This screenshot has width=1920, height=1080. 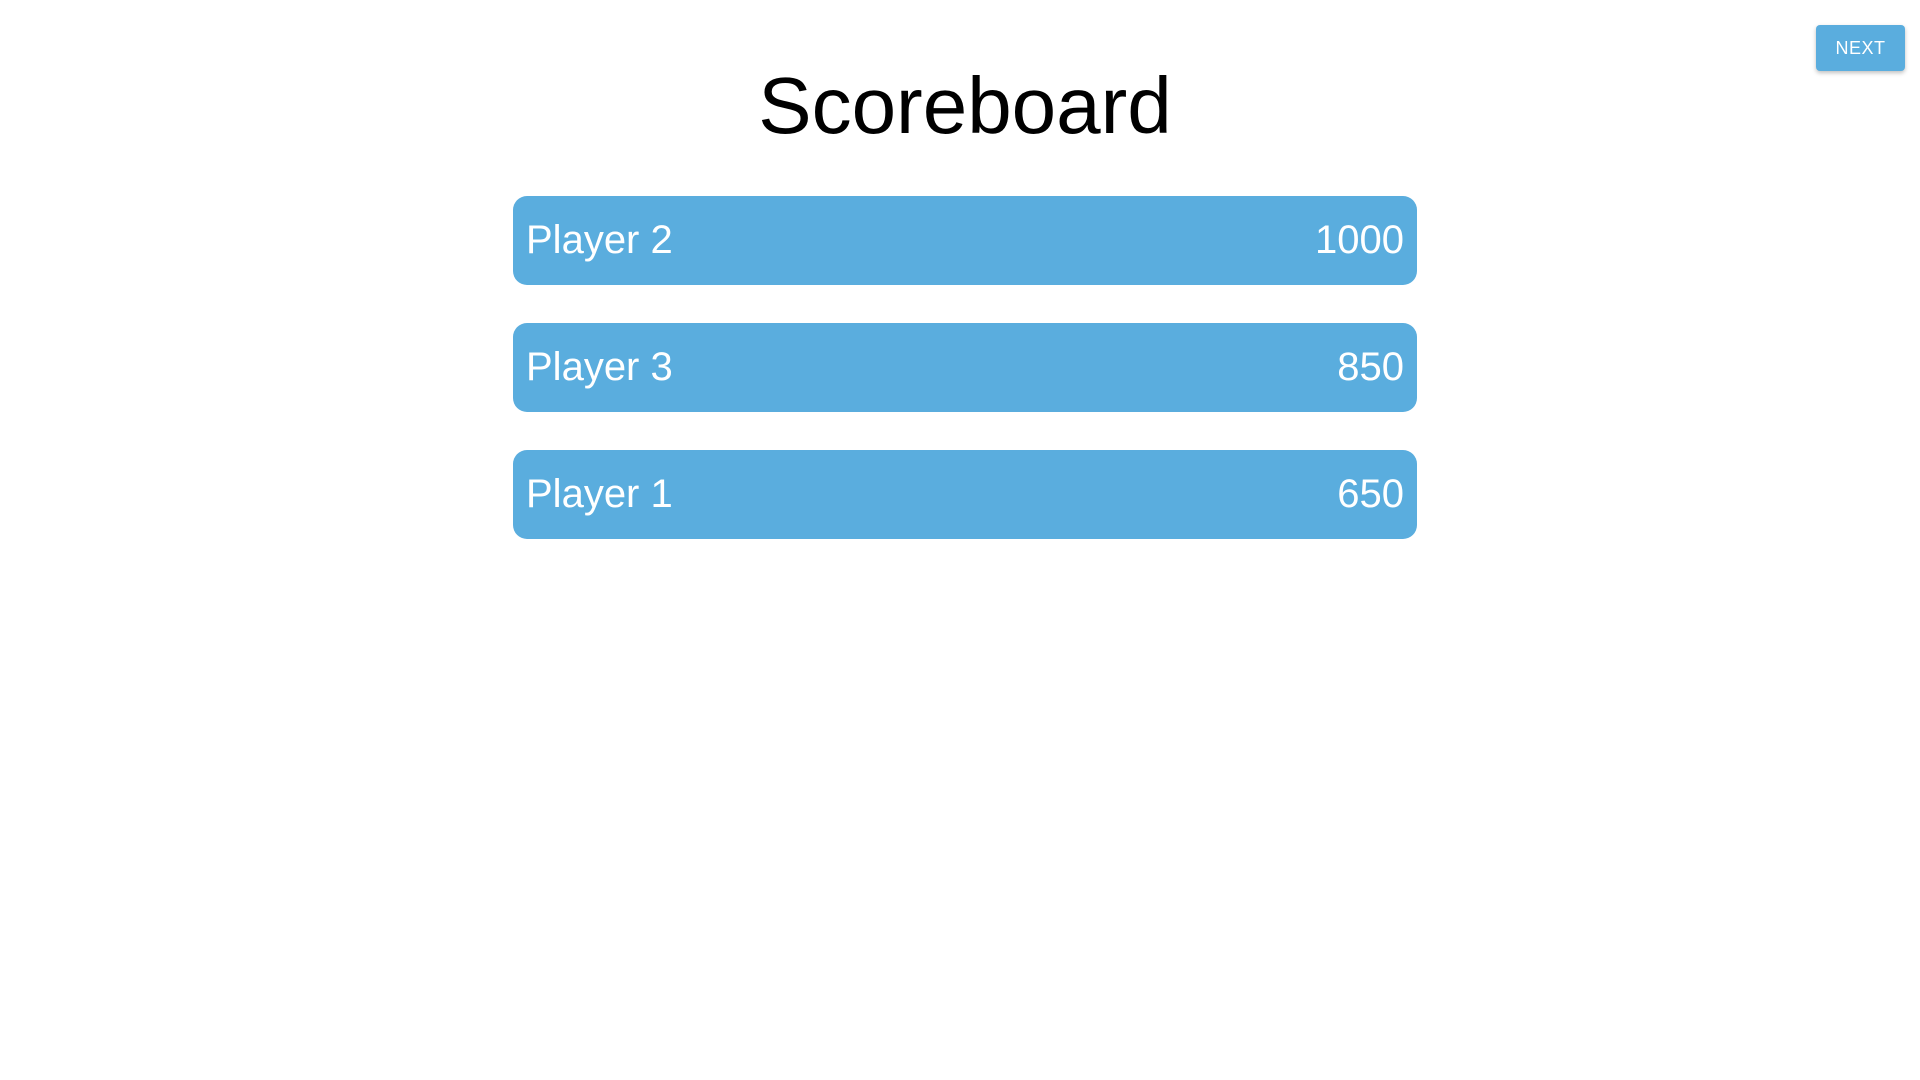 What do you see at coordinates (599, 367) in the screenshot?
I see `player-name: Player 3` at bounding box center [599, 367].